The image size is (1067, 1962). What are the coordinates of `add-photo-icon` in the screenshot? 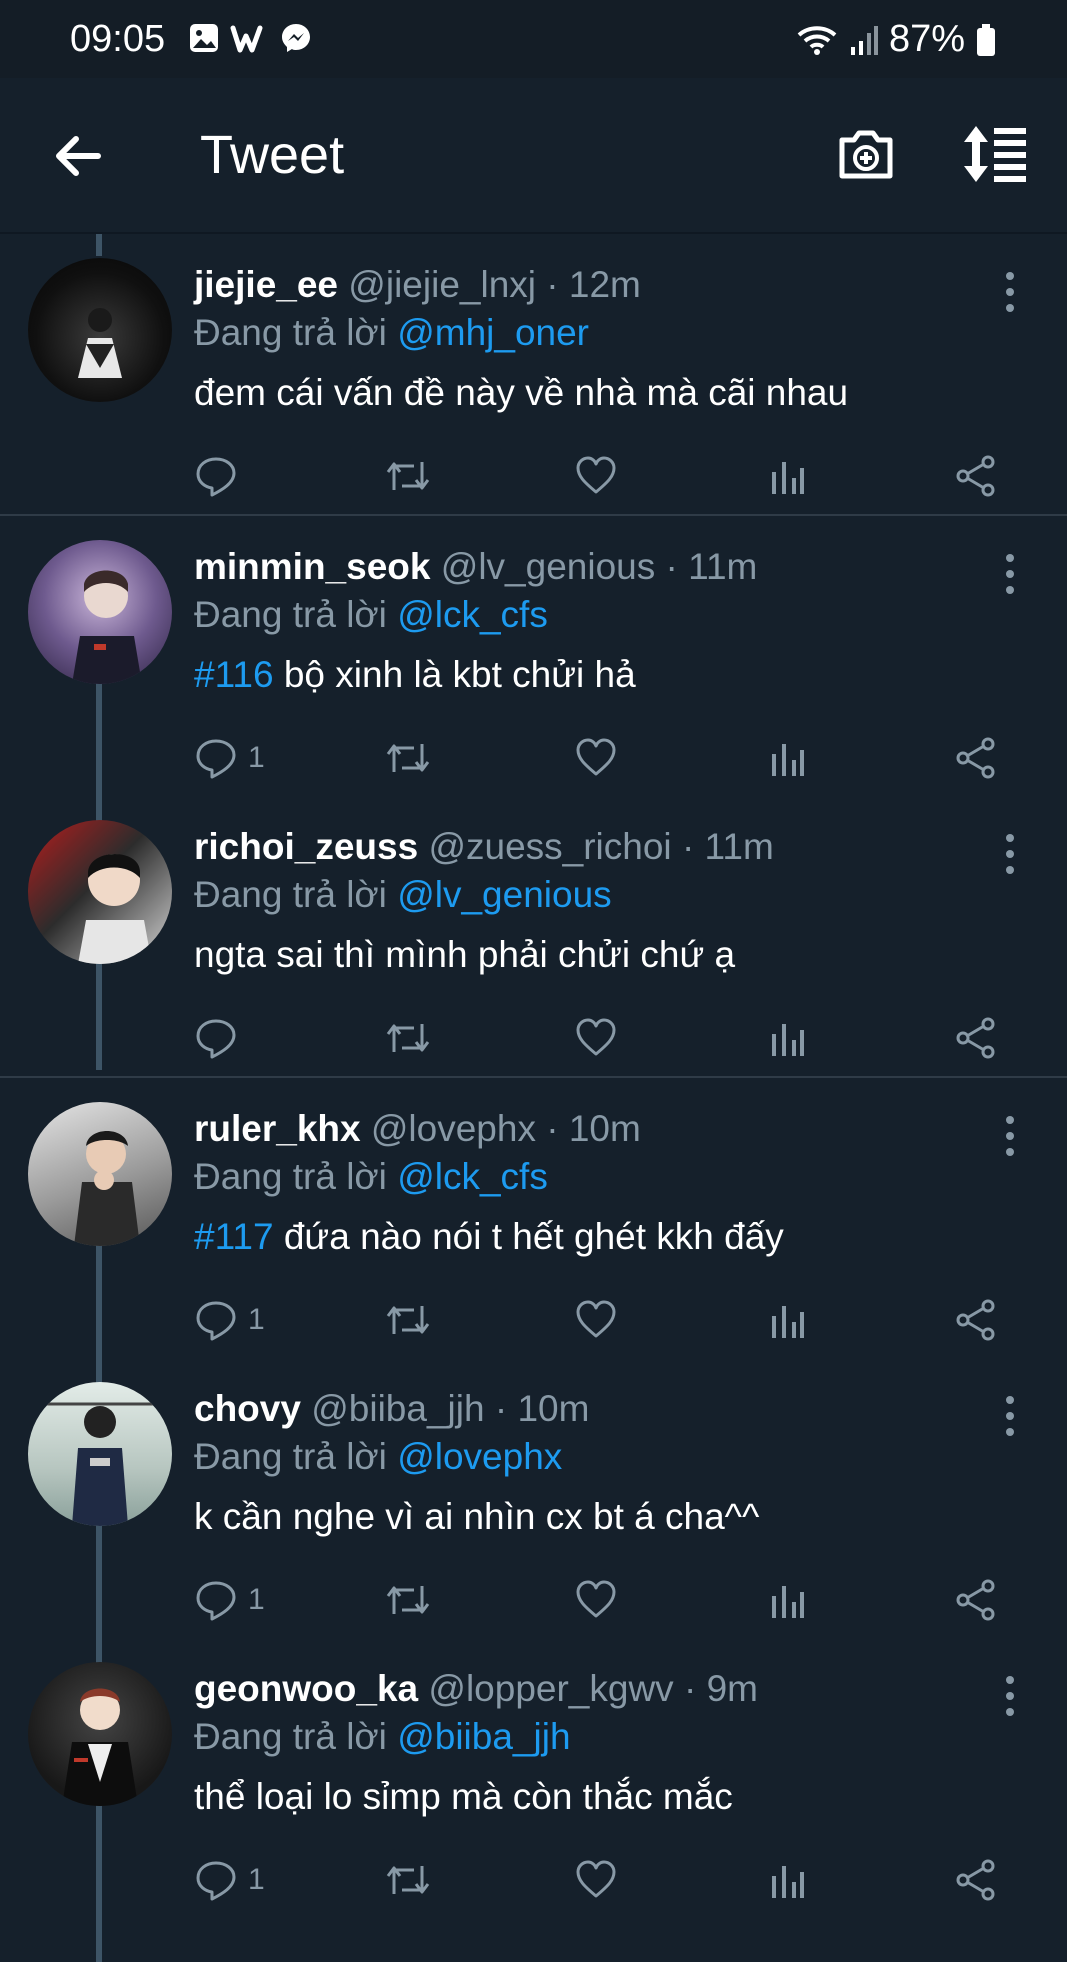 It's located at (866, 154).